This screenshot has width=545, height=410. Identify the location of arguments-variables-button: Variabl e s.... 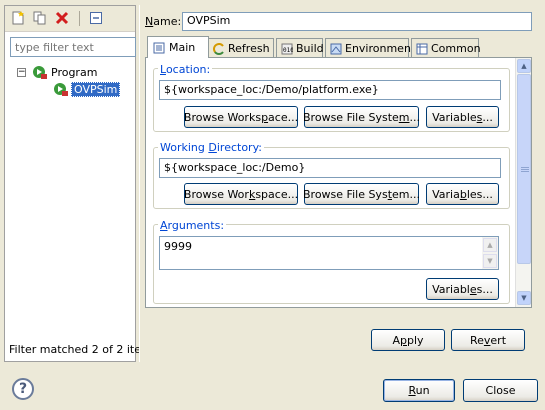
(462, 289).